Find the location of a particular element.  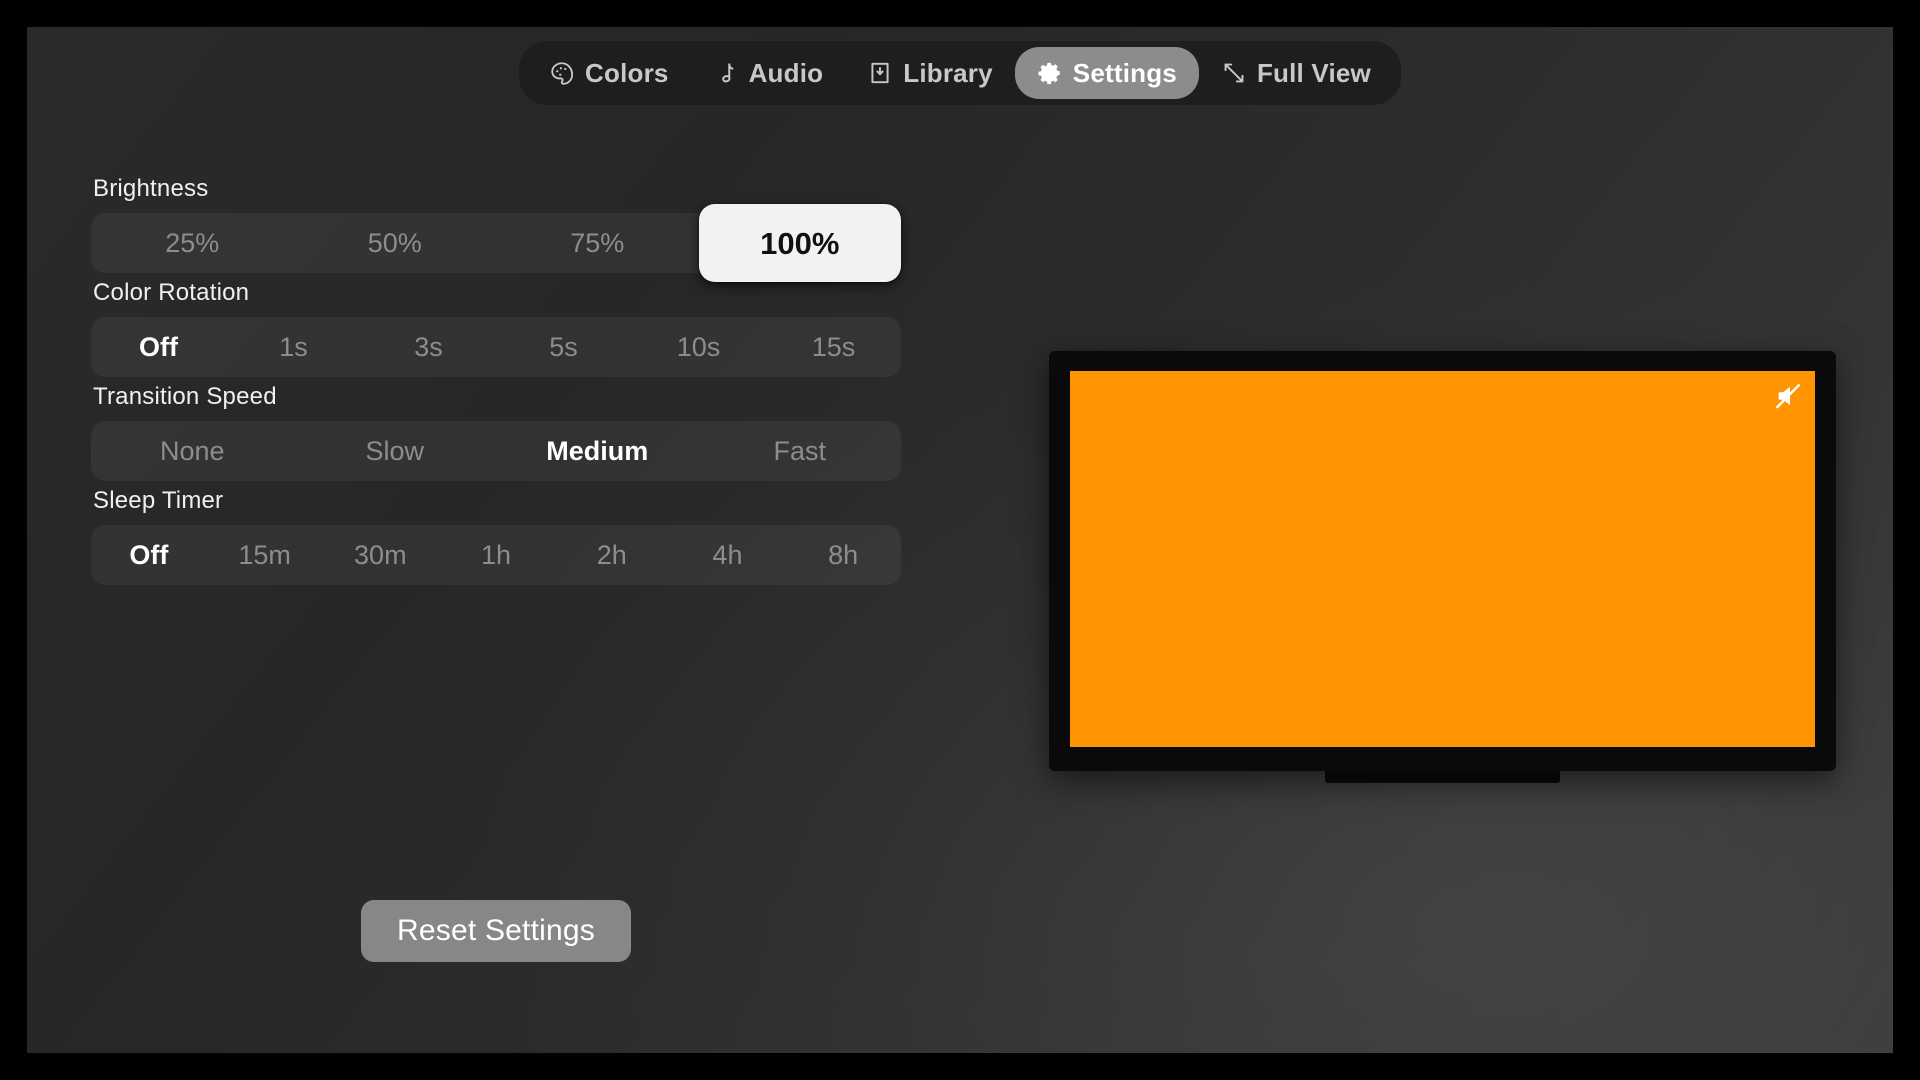

nav-tab-audio: Audio is located at coordinates (768, 73).